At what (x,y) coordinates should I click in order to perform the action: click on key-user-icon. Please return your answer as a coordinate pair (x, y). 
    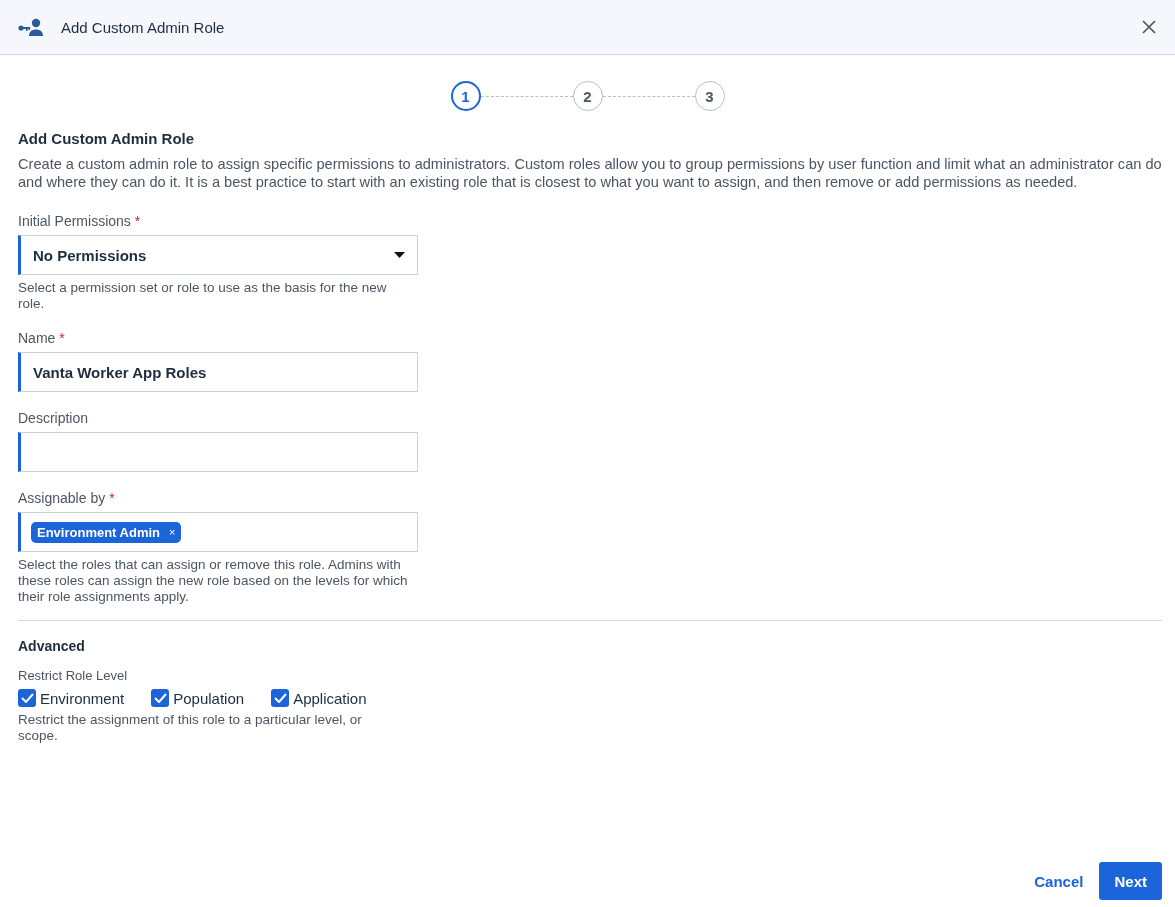
    Looking at the image, I should click on (31, 27).